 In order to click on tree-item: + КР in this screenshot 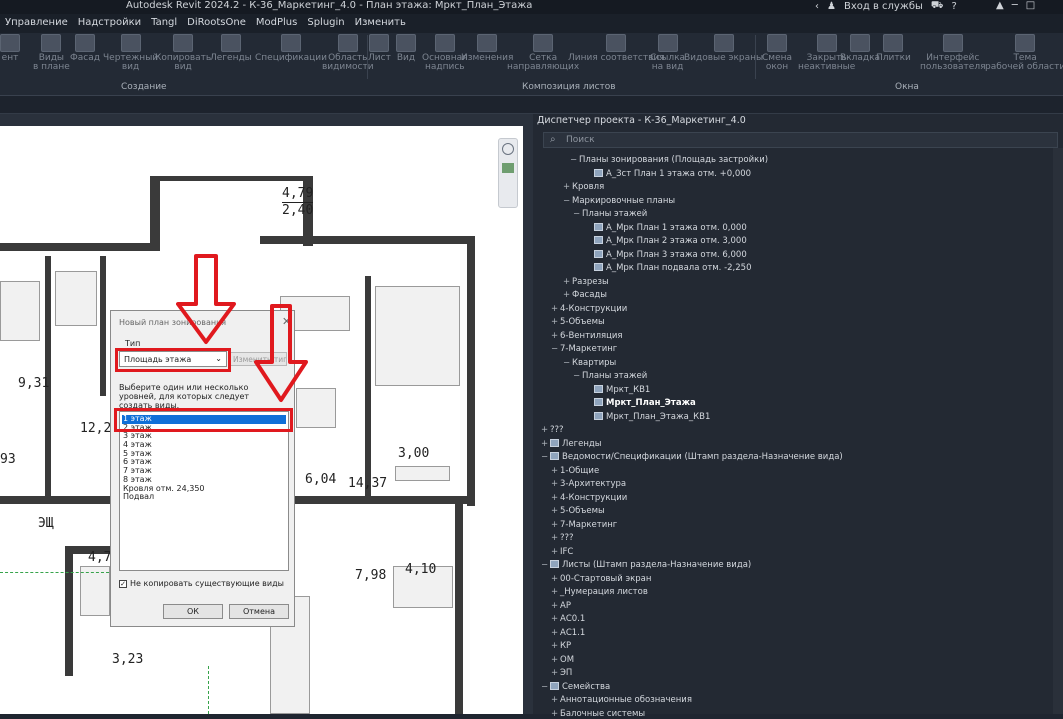, I will do `click(561, 646)`.